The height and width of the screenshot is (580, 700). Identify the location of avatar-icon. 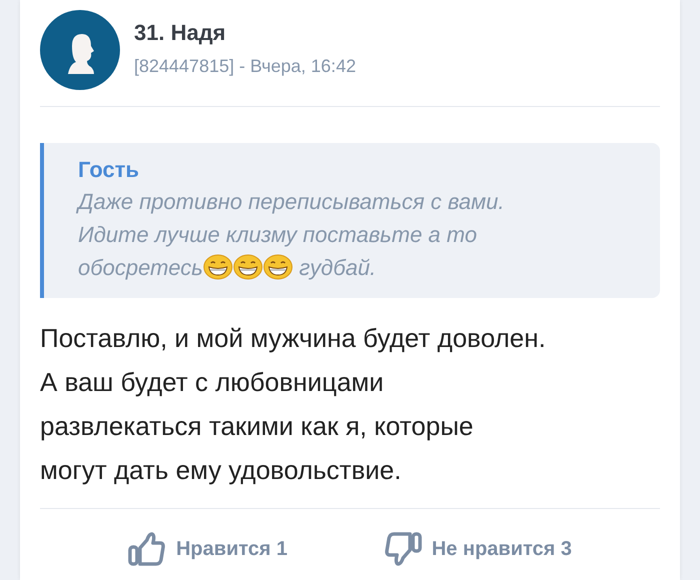
(80, 50).